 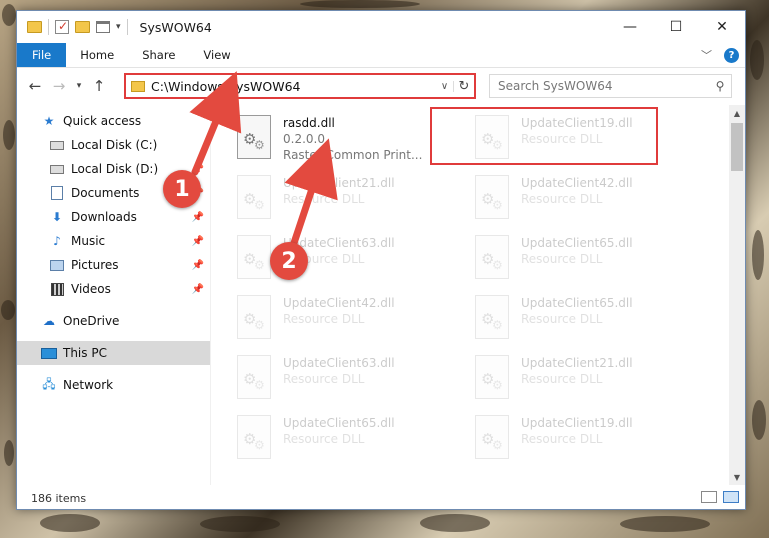 I want to click on music-icon: ♪, so click(x=57, y=241).